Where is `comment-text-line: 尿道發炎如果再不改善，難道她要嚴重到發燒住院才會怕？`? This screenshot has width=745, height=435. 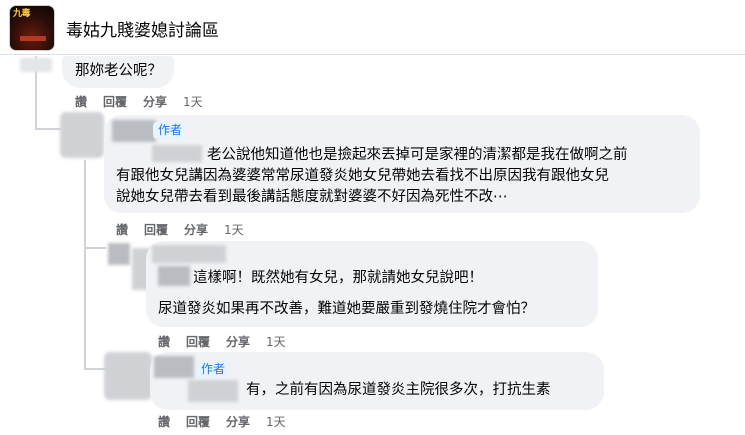 comment-text-line: 尿道發炎如果再不改善，難道她要嚴重到發燒住院才會怕？ is located at coordinates (346, 309).